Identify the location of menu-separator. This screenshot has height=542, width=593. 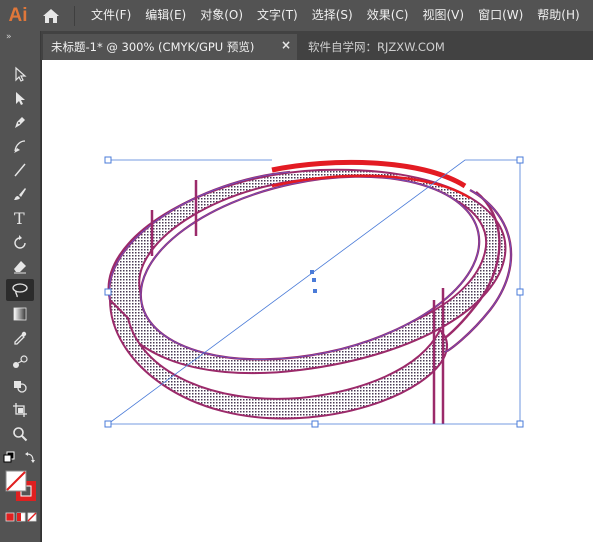
(74, 15).